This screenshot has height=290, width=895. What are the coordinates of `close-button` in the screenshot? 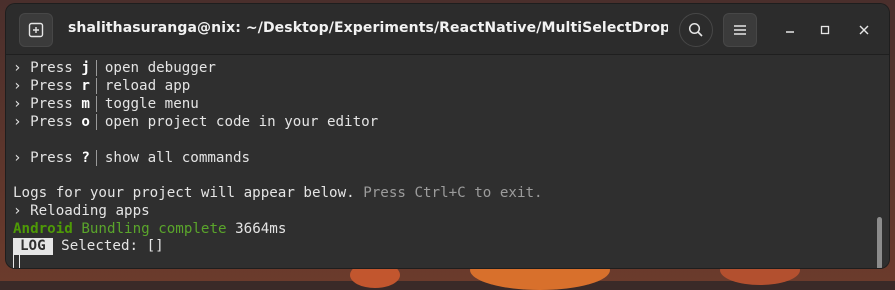 It's located at (864, 30).